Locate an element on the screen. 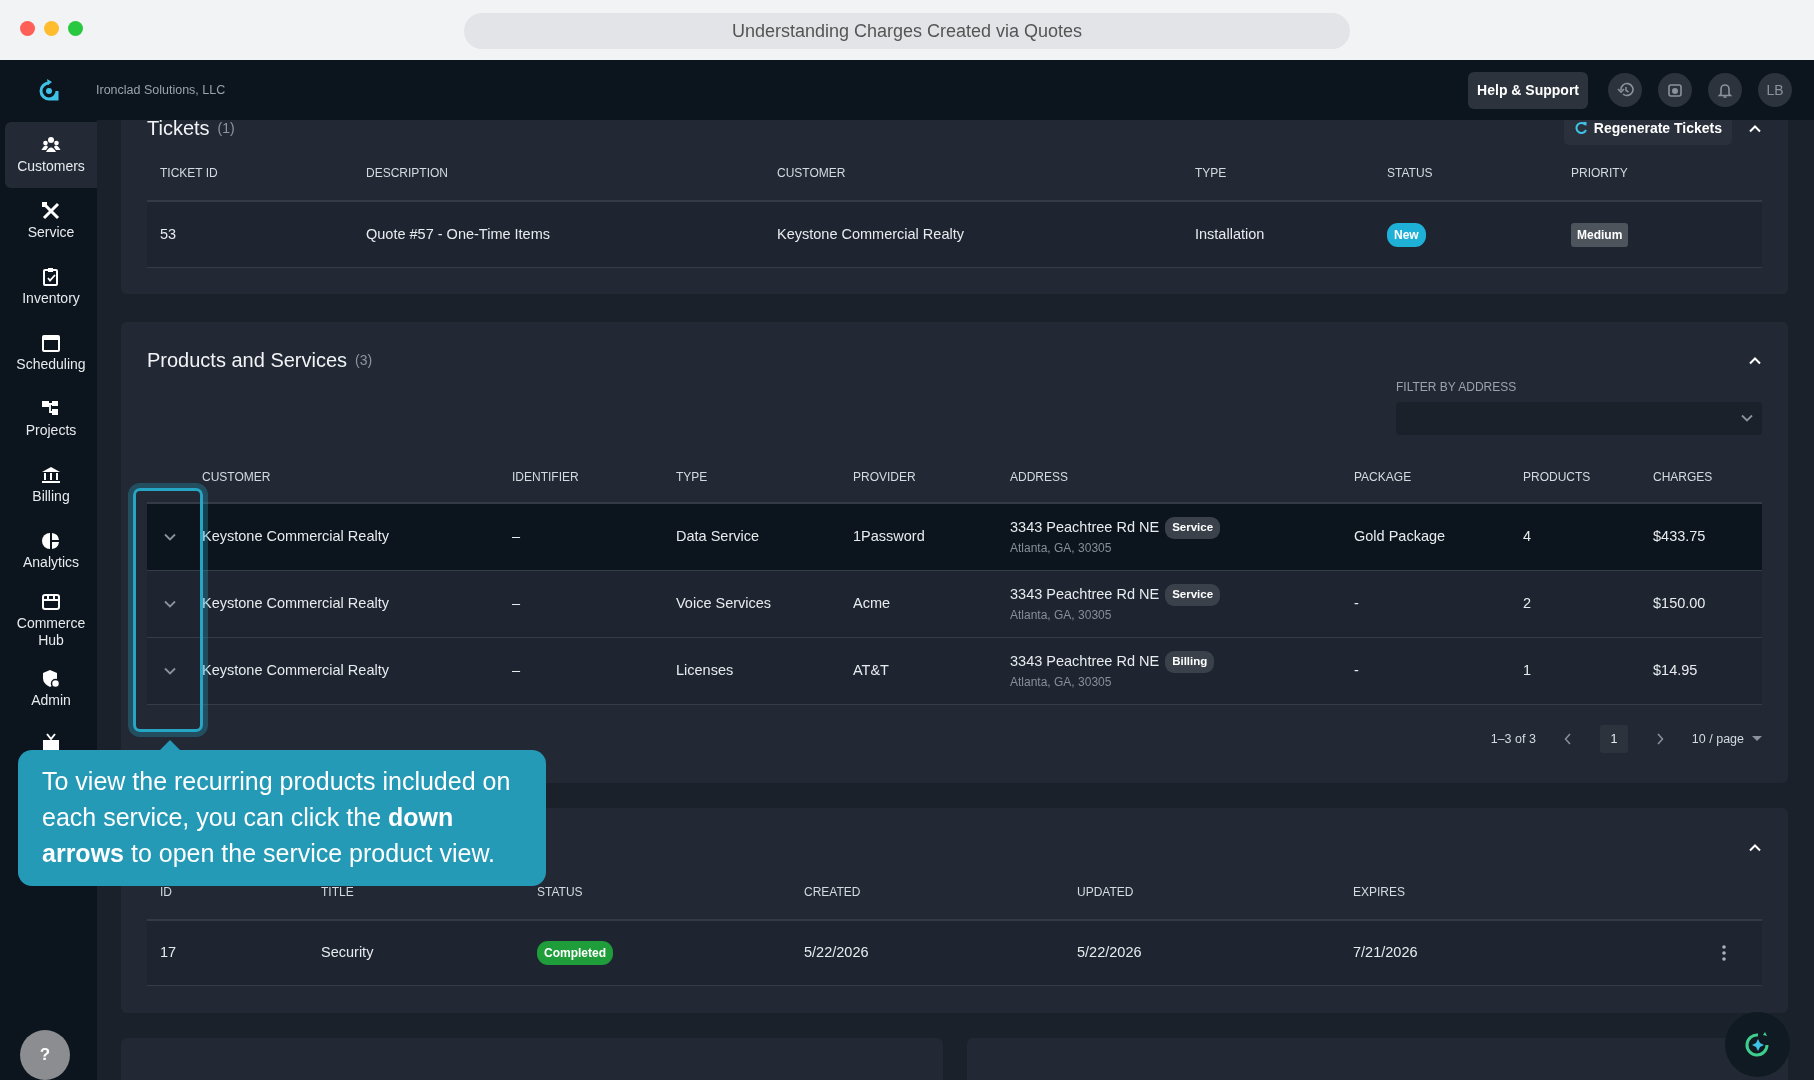  filter-label: FILTER BY ADDRESS is located at coordinates (1456, 387).